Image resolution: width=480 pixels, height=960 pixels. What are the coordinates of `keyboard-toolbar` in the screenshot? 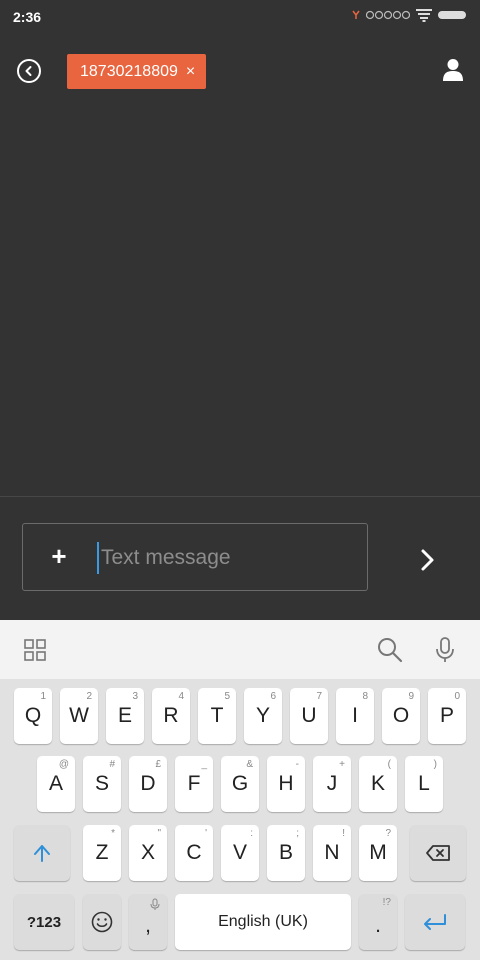 It's located at (240, 649).